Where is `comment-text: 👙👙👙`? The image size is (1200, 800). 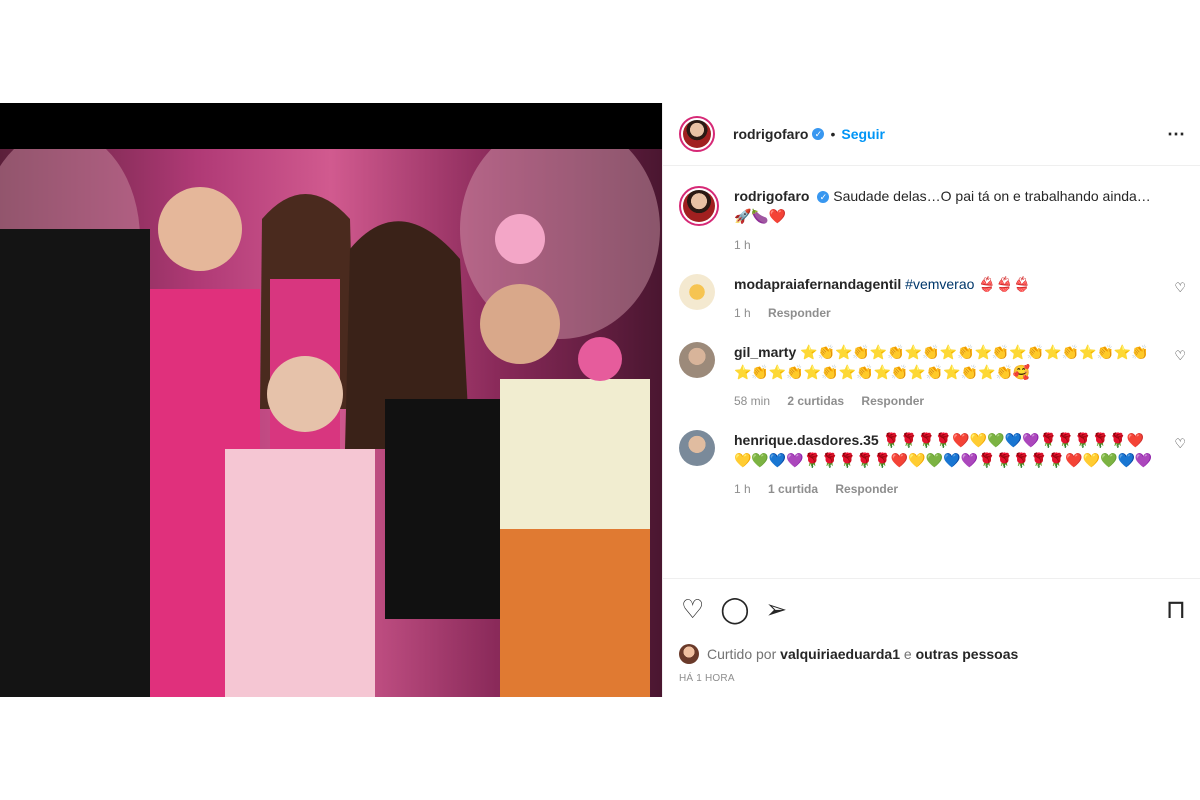
comment-text: 👙👙👙 is located at coordinates (1004, 284).